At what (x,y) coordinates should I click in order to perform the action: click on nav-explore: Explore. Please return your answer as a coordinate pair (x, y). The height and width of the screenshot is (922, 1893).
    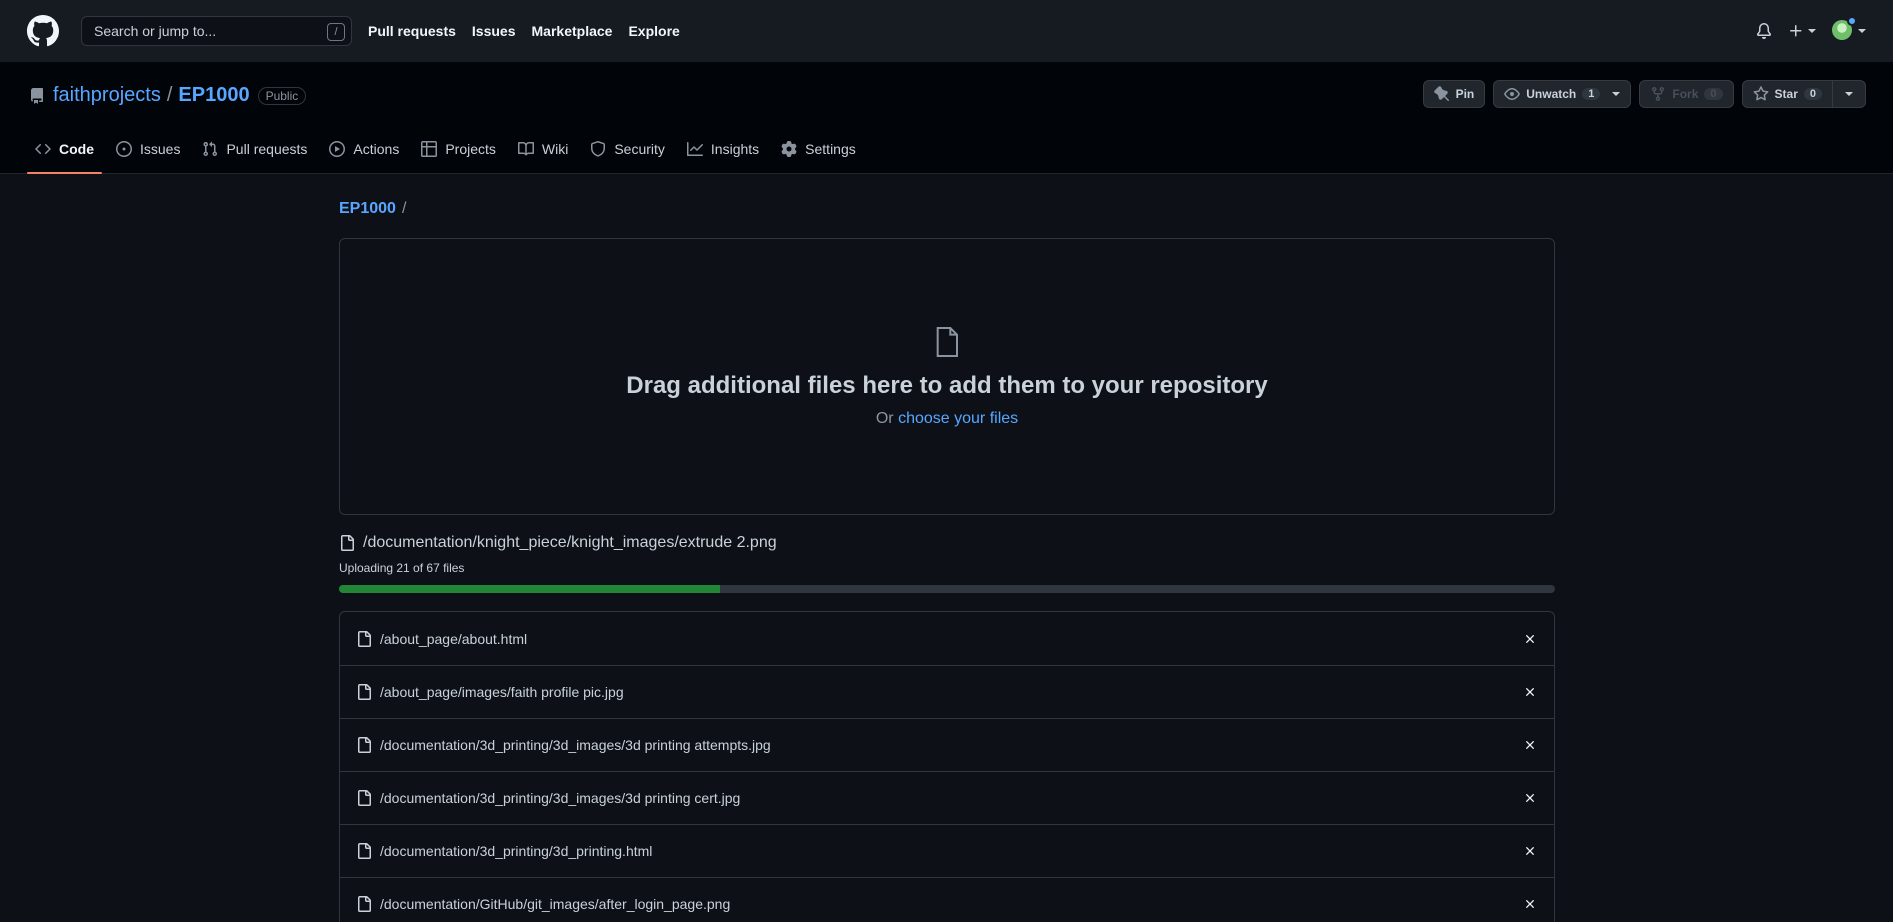
    Looking at the image, I should click on (653, 31).